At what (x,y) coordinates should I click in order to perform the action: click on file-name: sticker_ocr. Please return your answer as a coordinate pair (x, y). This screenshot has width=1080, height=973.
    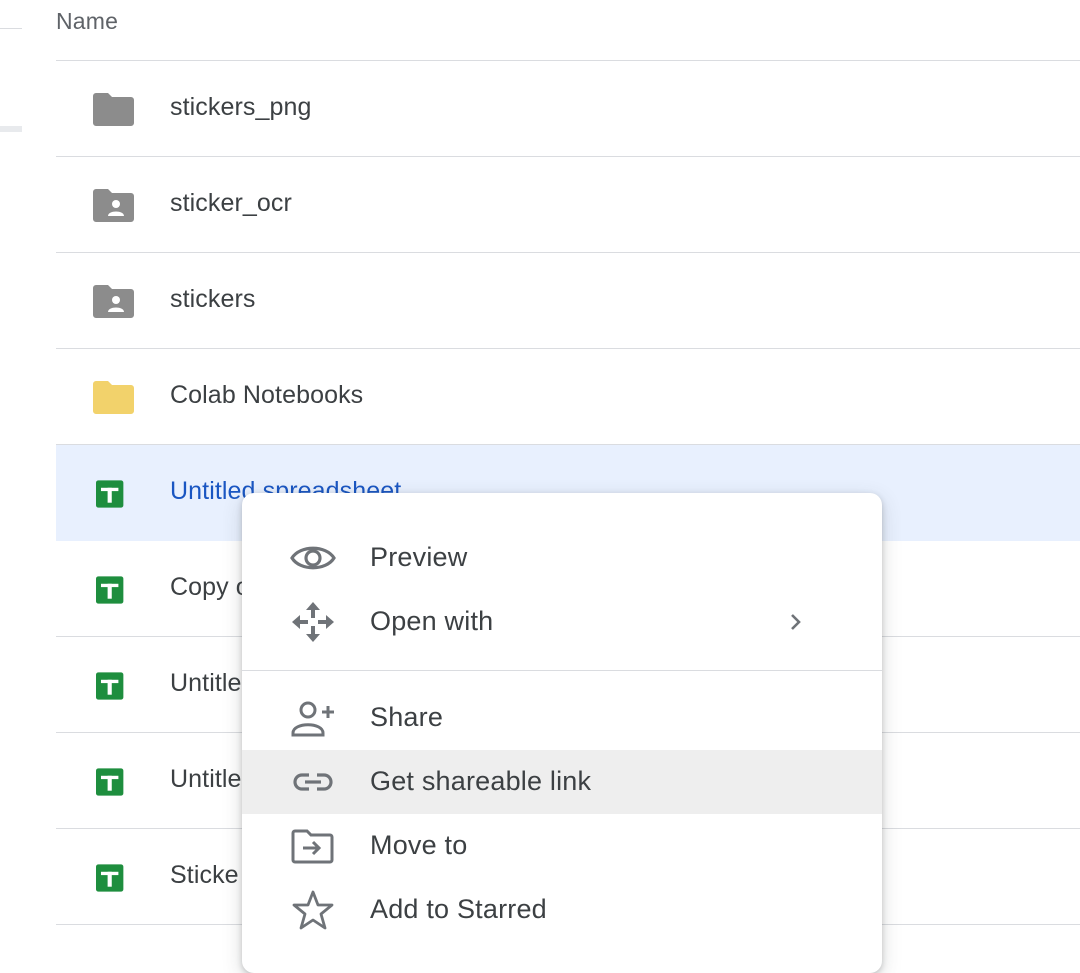
    Looking at the image, I should click on (231, 203).